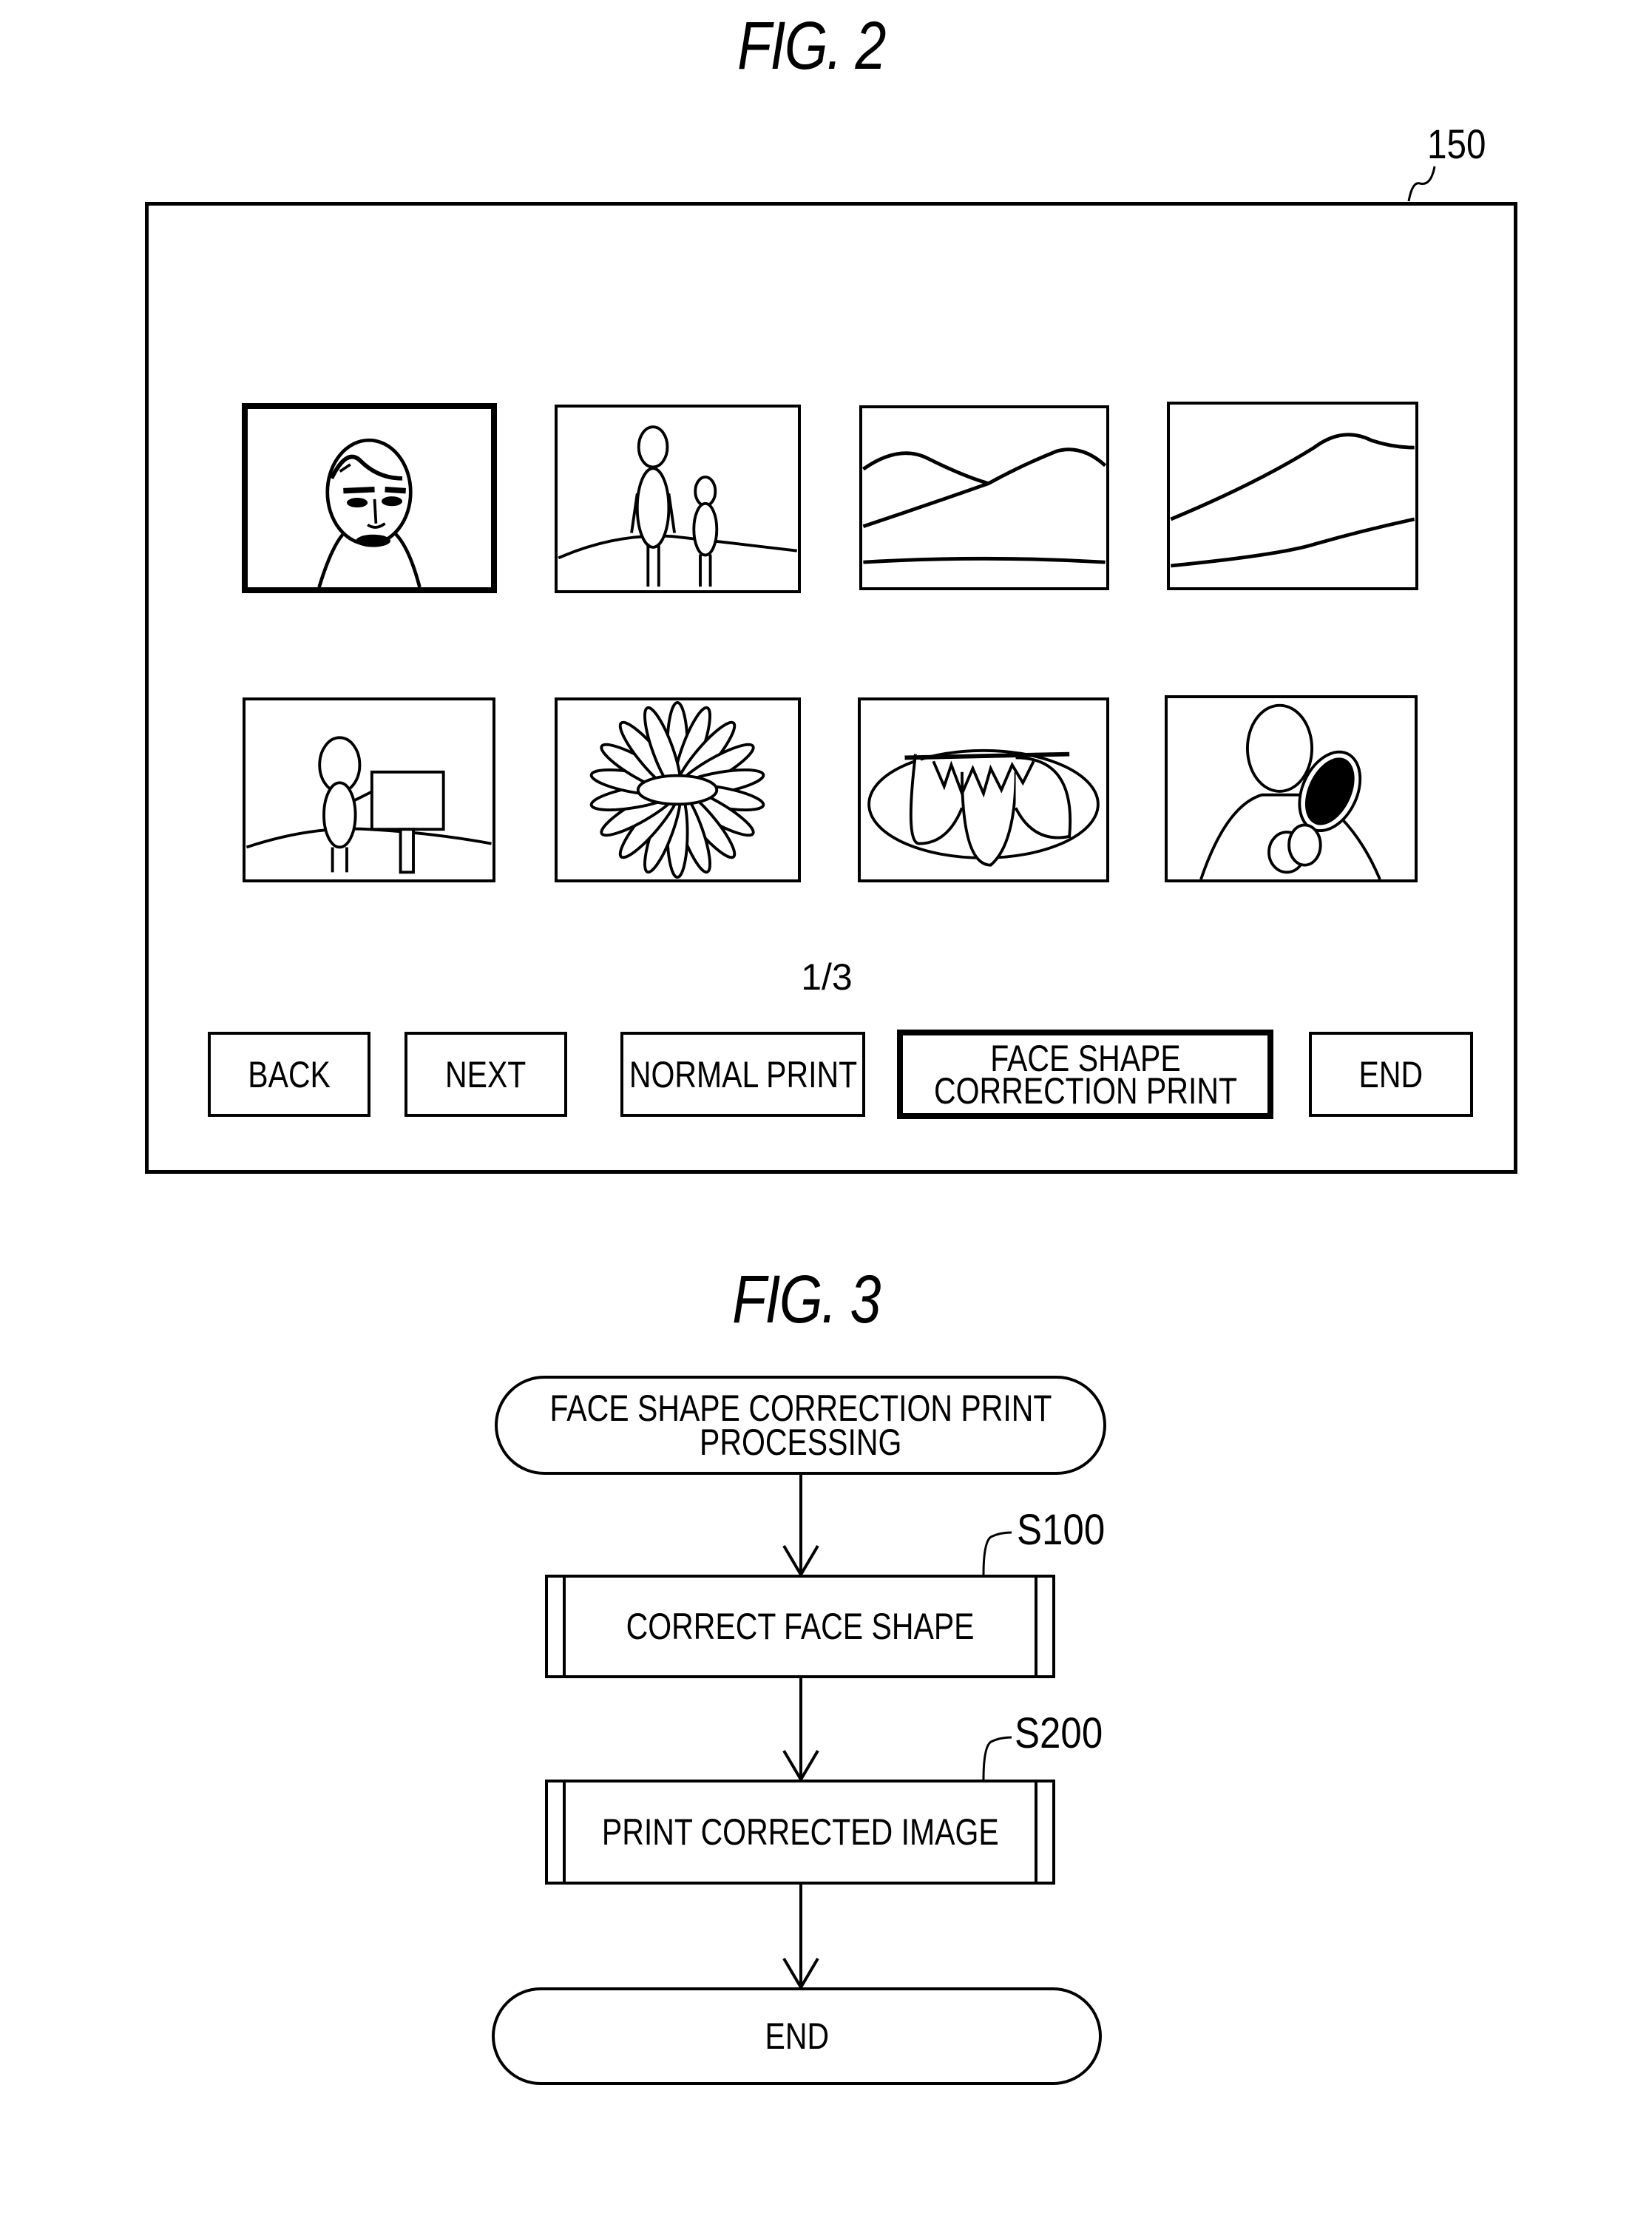 This screenshot has width=1652, height=2227. I want to click on fig3-title: FIG. 3, so click(806, 1299).